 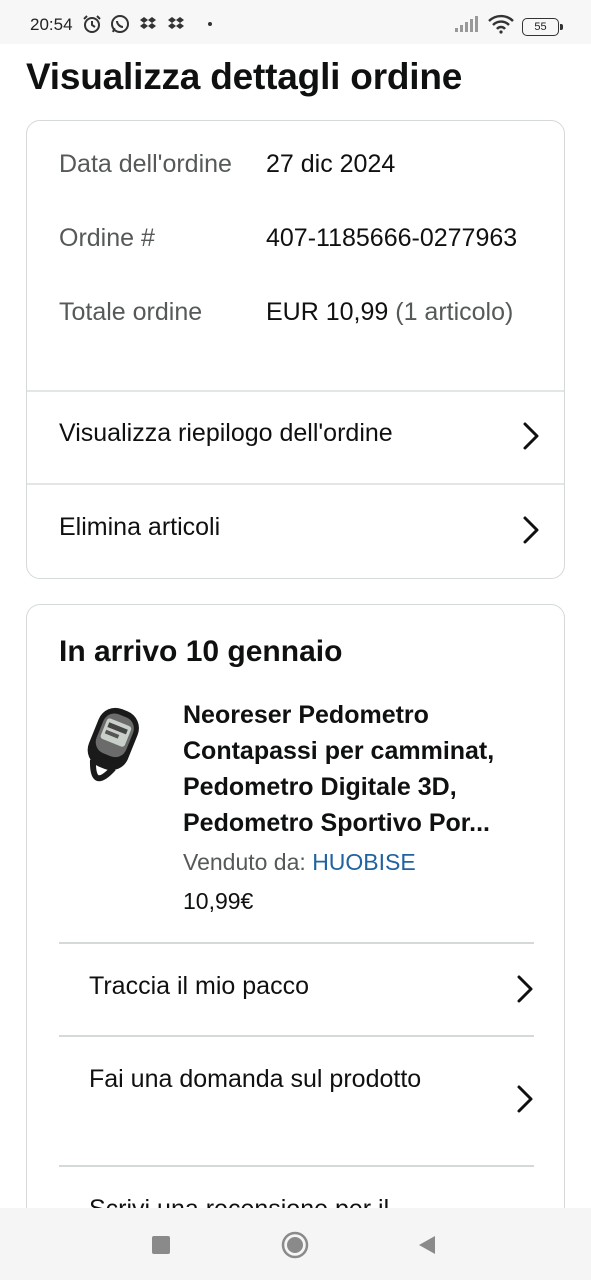 What do you see at coordinates (51, 24) in the screenshot?
I see `status-time: 20:54` at bounding box center [51, 24].